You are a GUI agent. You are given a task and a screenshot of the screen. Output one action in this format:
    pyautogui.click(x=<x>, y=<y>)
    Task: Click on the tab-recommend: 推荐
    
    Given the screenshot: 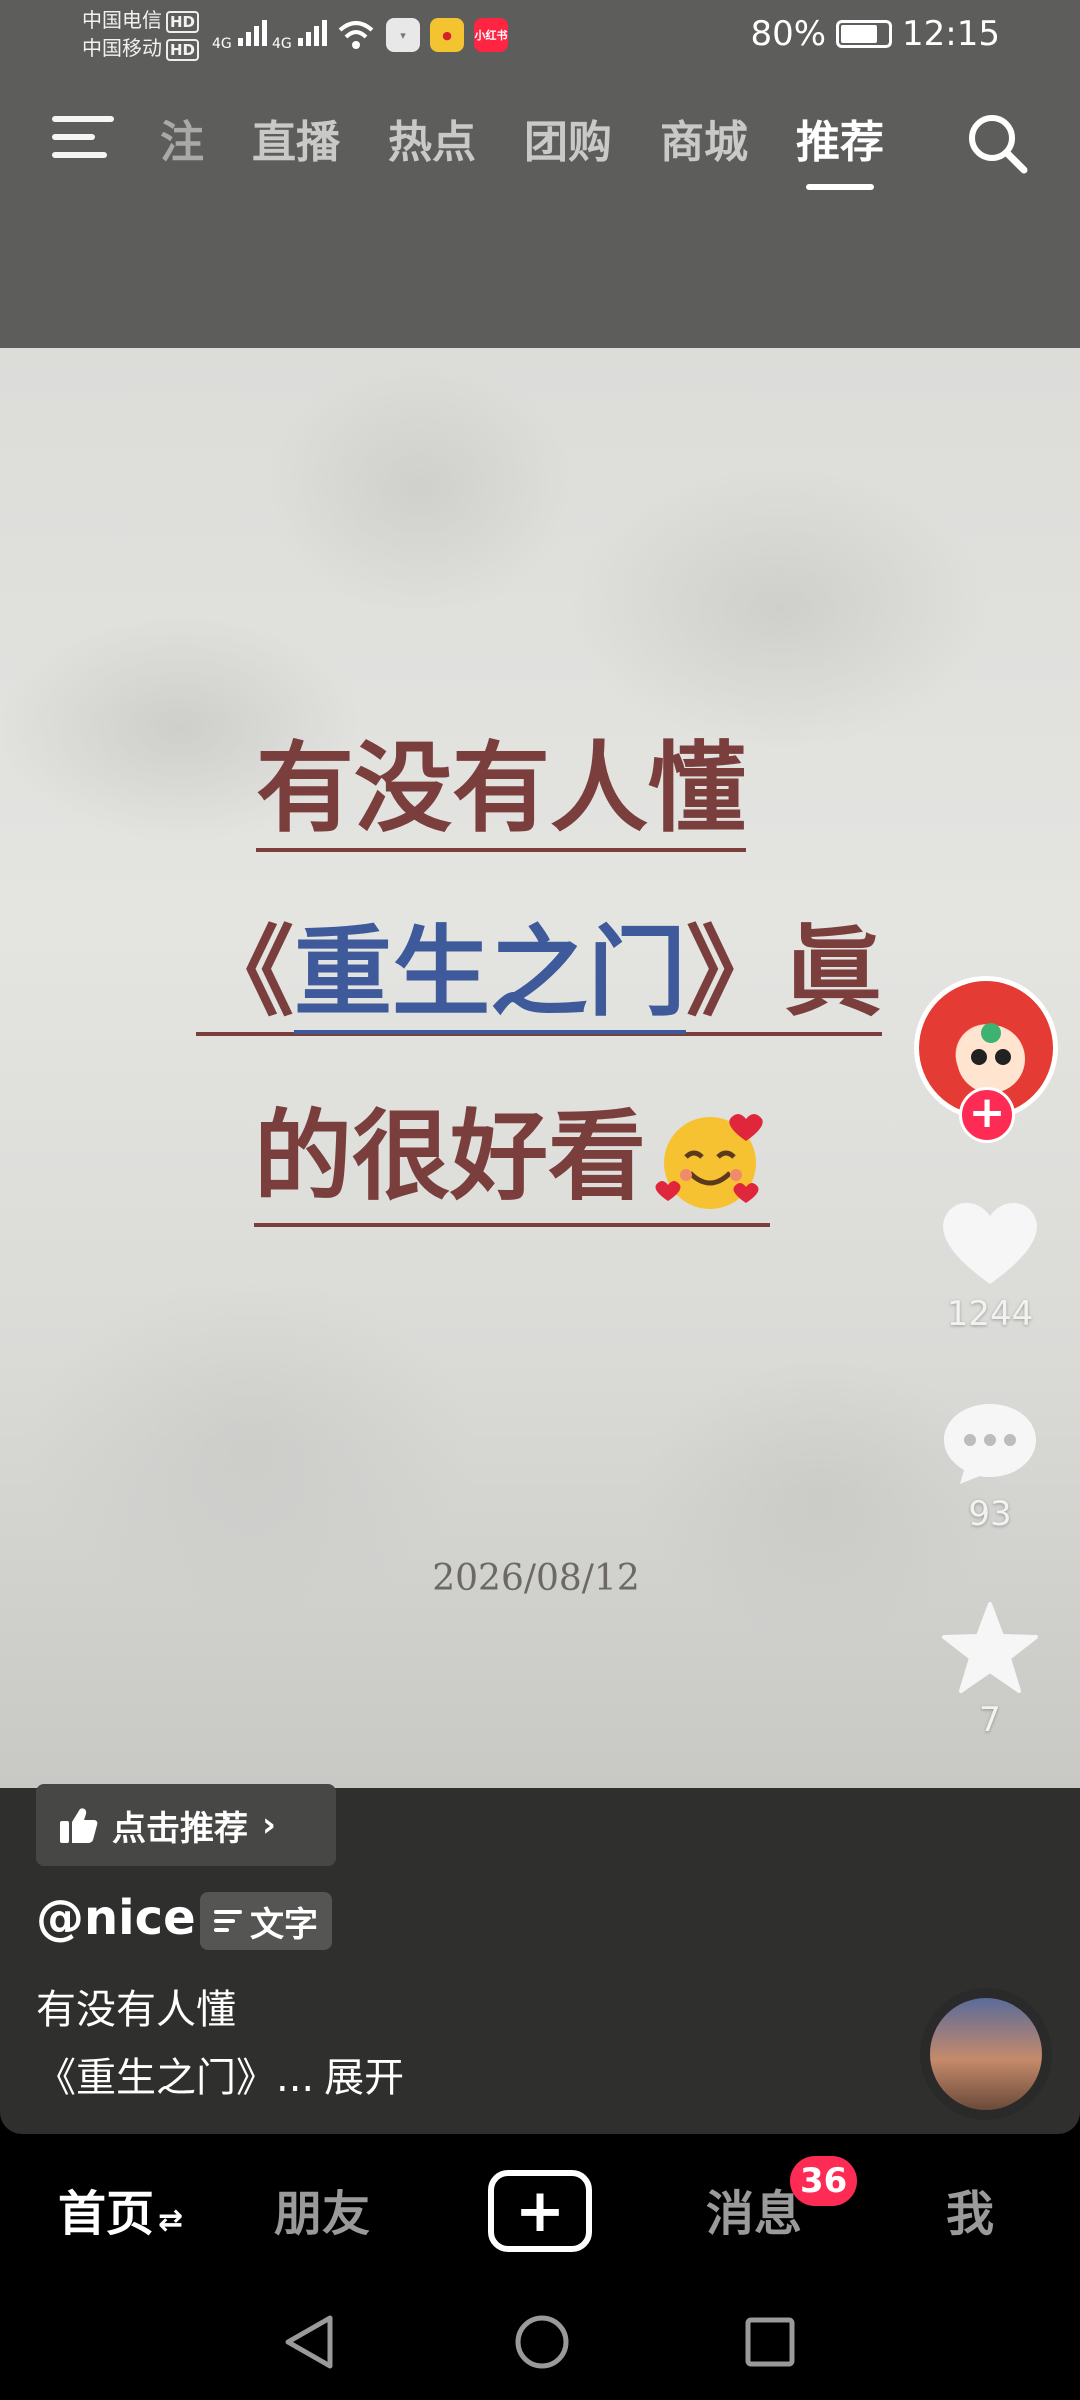 What is the action you would take?
    pyautogui.click(x=840, y=148)
    